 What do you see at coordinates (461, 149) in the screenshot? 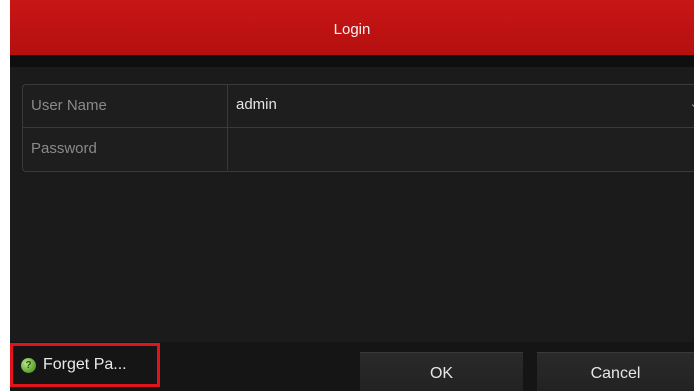
I see `password-input` at bounding box center [461, 149].